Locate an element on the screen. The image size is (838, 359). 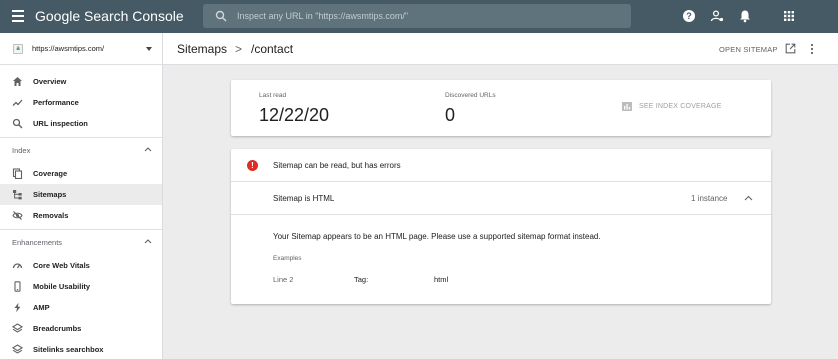
menu-icon is located at coordinates (18, 16).